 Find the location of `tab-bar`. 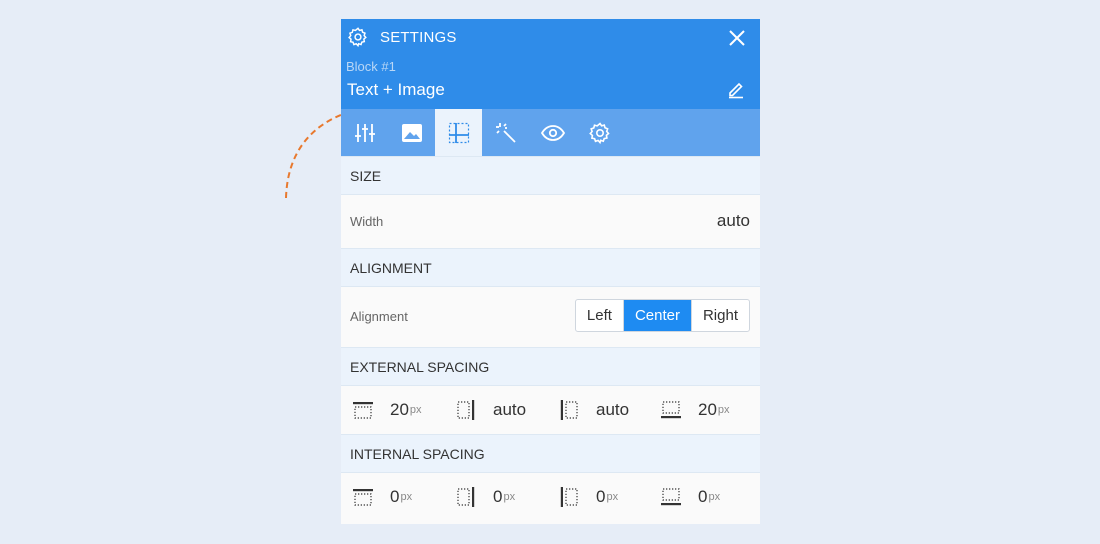

tab-bar is located at coordinates (550, 132).